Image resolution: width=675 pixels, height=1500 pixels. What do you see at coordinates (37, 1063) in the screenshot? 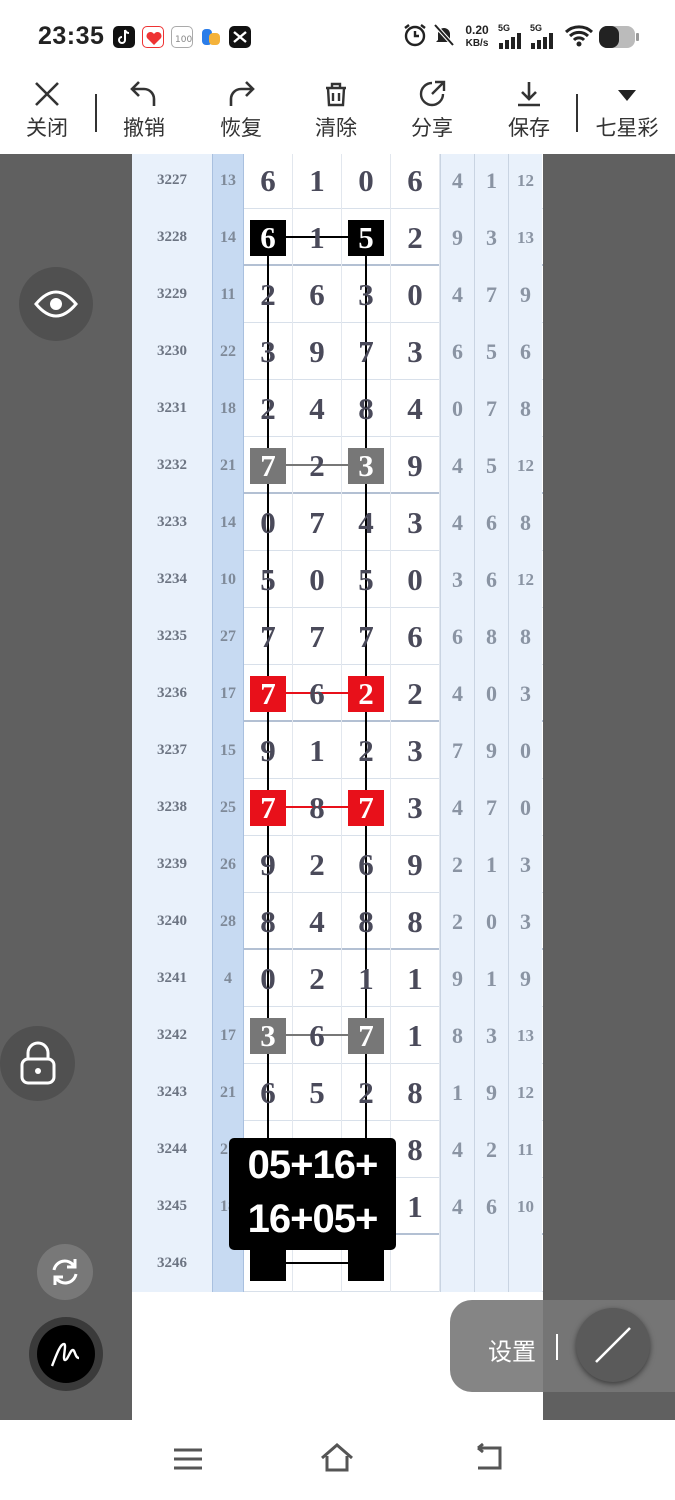
I see `lock-button` at bounding box center [37, 1063].